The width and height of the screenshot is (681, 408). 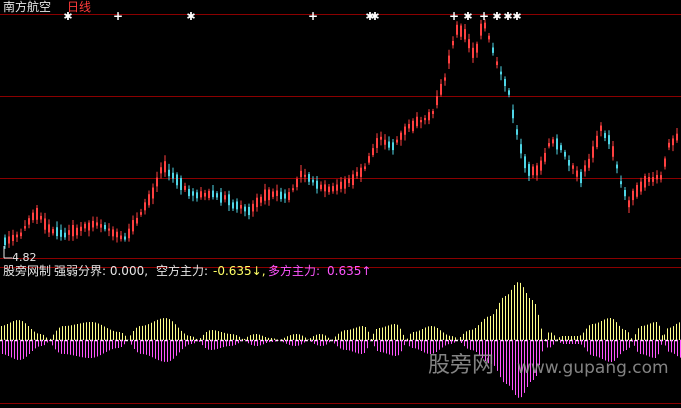 What do you see at coordinates (182, 271) in the screenshot?
I see `kong-force-label: 空方主力:` at bounding box center [182, 271].